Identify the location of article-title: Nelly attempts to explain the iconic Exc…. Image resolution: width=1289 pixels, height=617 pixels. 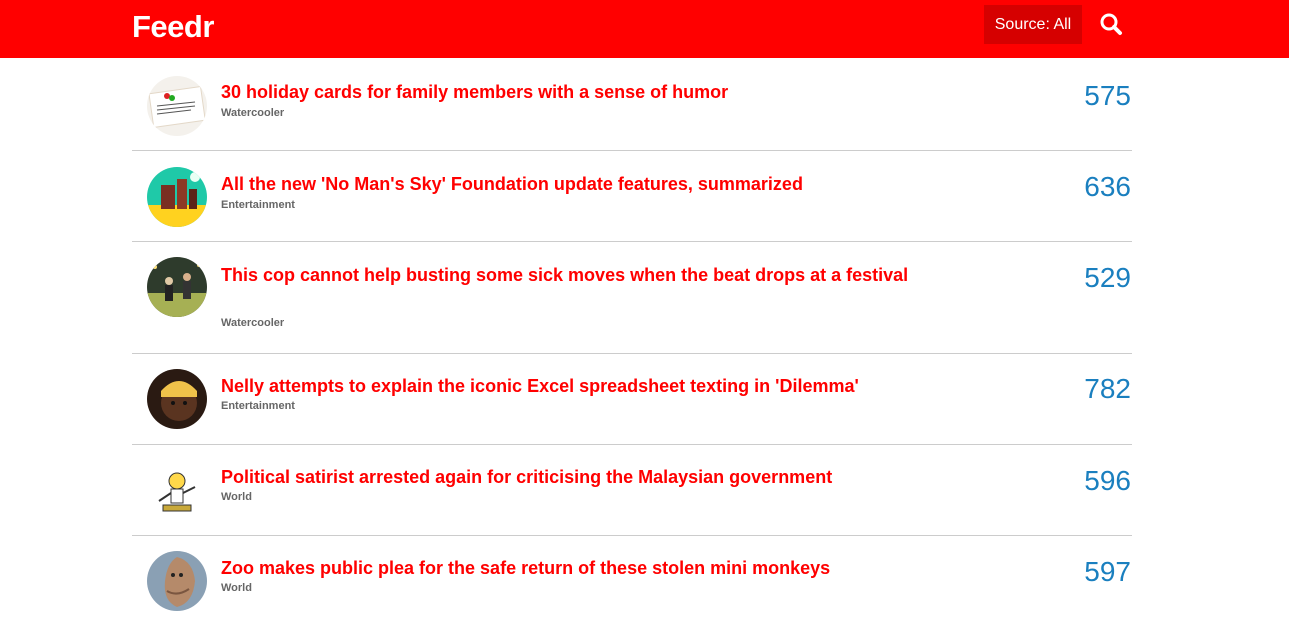
(566, 386).